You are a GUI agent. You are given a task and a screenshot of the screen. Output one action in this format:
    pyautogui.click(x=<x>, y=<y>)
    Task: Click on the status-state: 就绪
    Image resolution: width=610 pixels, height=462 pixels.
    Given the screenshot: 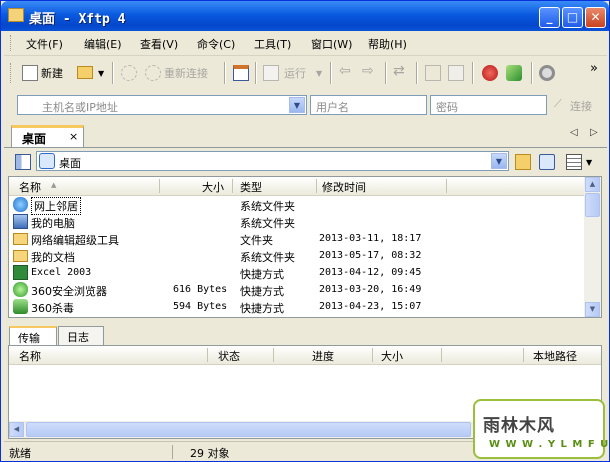 What is the action you would take?
    pyautogui.click(x=20, y=453)
    